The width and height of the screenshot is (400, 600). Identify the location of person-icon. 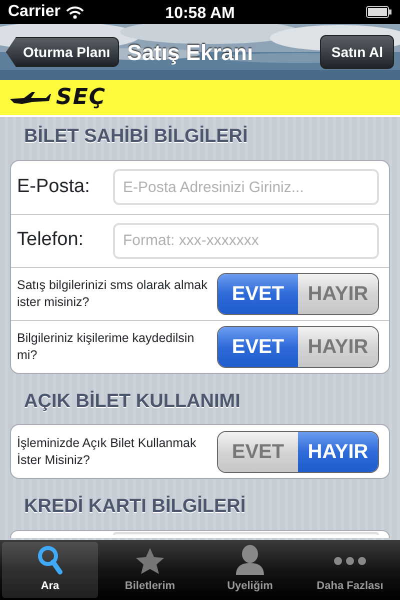
(250, 558).